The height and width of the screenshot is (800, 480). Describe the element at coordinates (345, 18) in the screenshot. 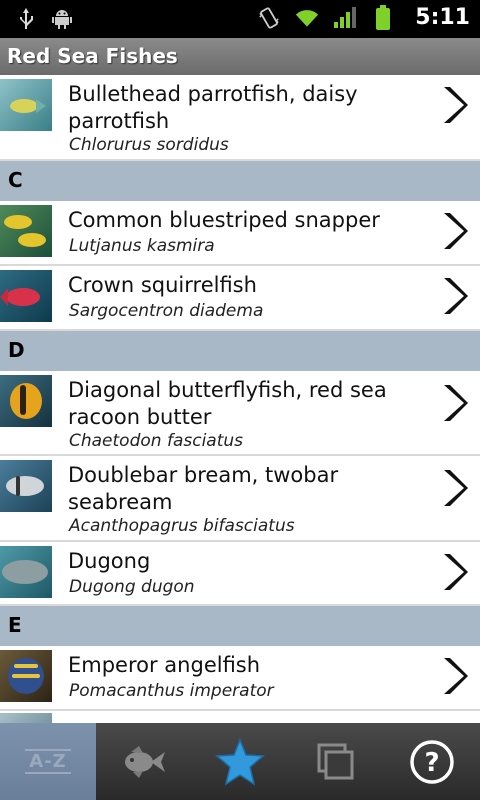

I see `signal-icon` at that location.